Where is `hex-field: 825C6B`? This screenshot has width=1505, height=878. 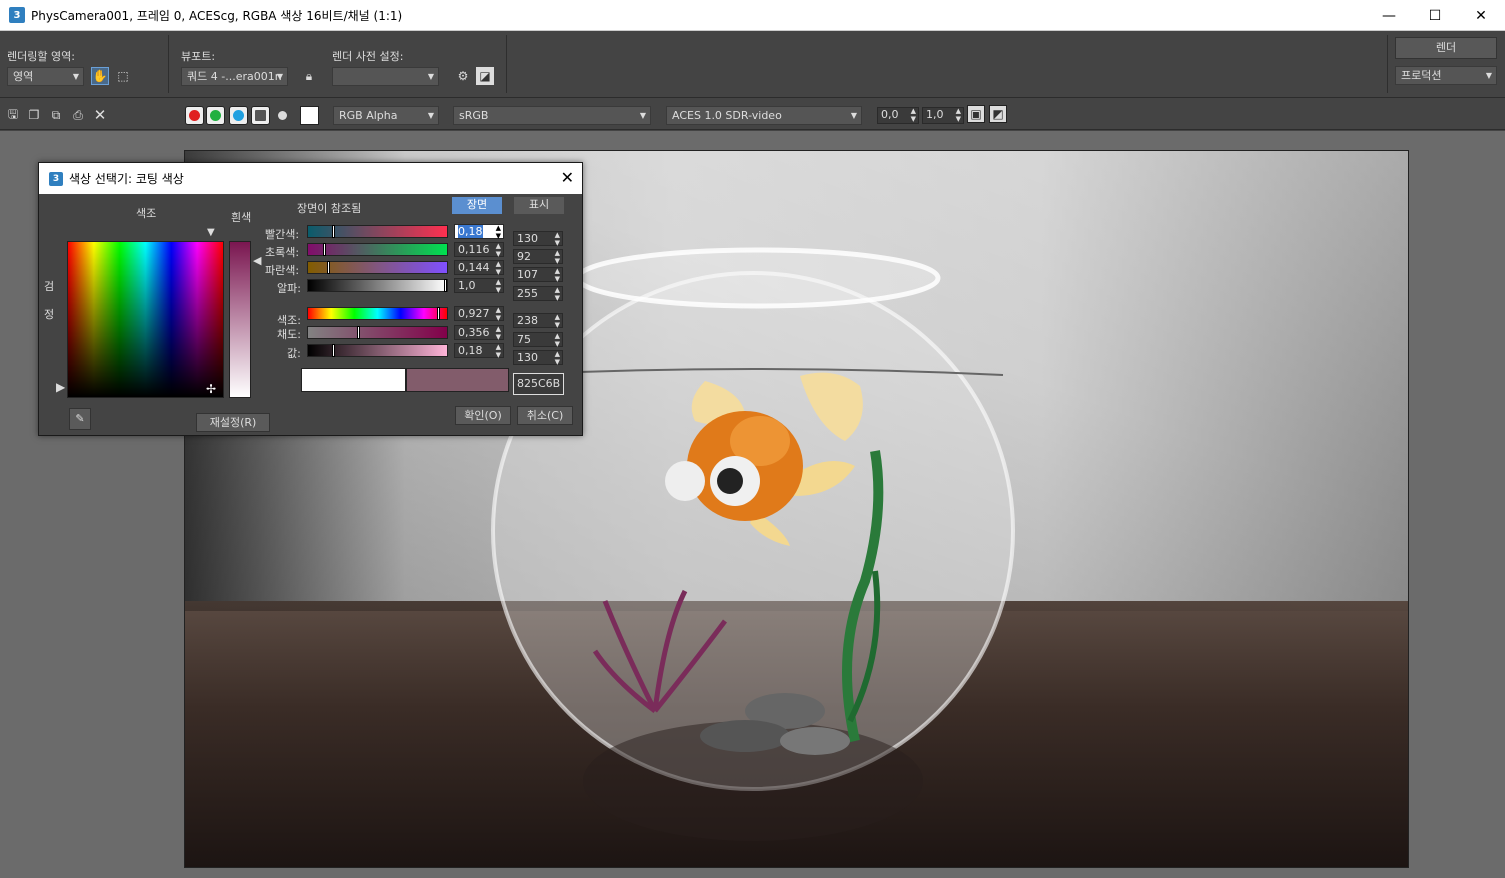
hex-field: 825C6B is located at coordinates (538, 384).